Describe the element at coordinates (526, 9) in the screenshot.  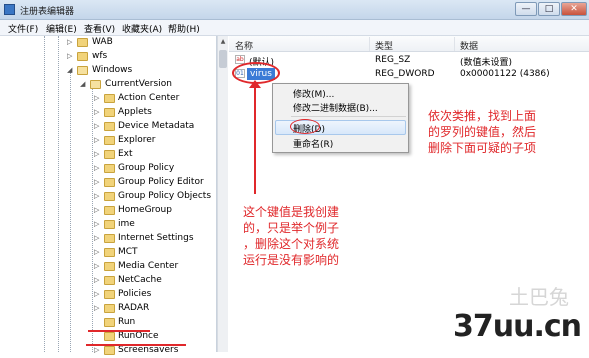
I see `minimize-button: —` at that location.